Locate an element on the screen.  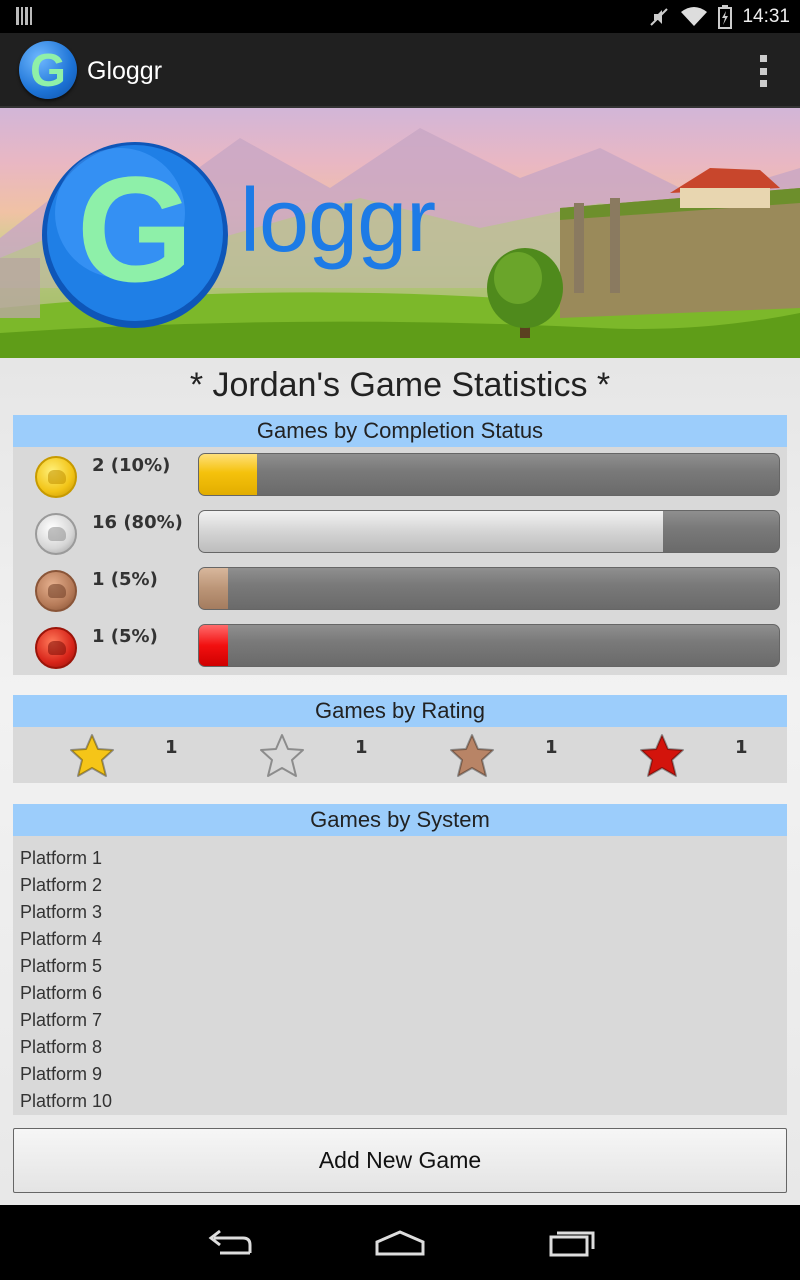
rating-item-bronze: 1 is located at coordinates (488, 755).